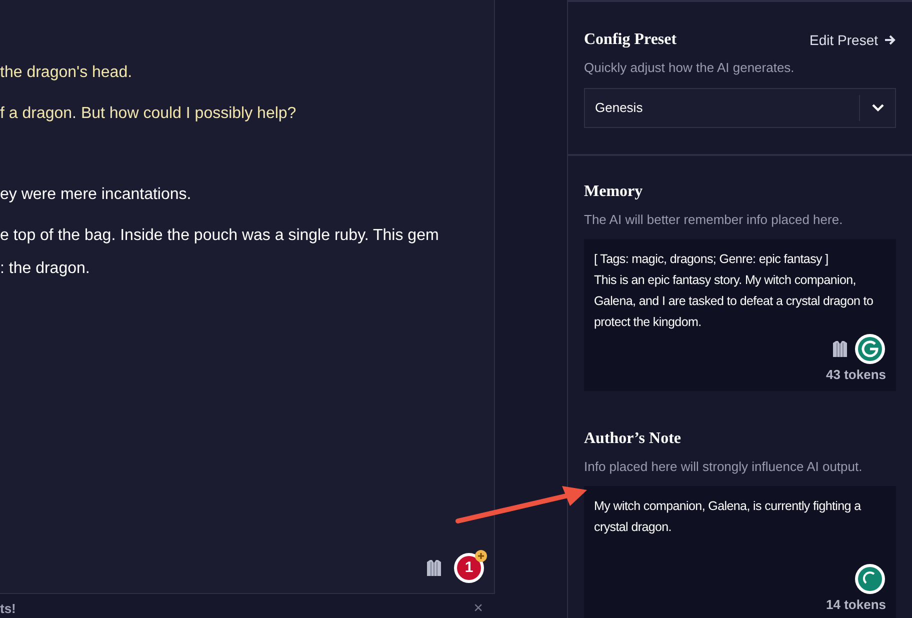 The width and height of the screenshot is (912, 618). Describe the element at coordinates (633, 438) in the screenshot. I see `section-title: Author’s Note` at that location.